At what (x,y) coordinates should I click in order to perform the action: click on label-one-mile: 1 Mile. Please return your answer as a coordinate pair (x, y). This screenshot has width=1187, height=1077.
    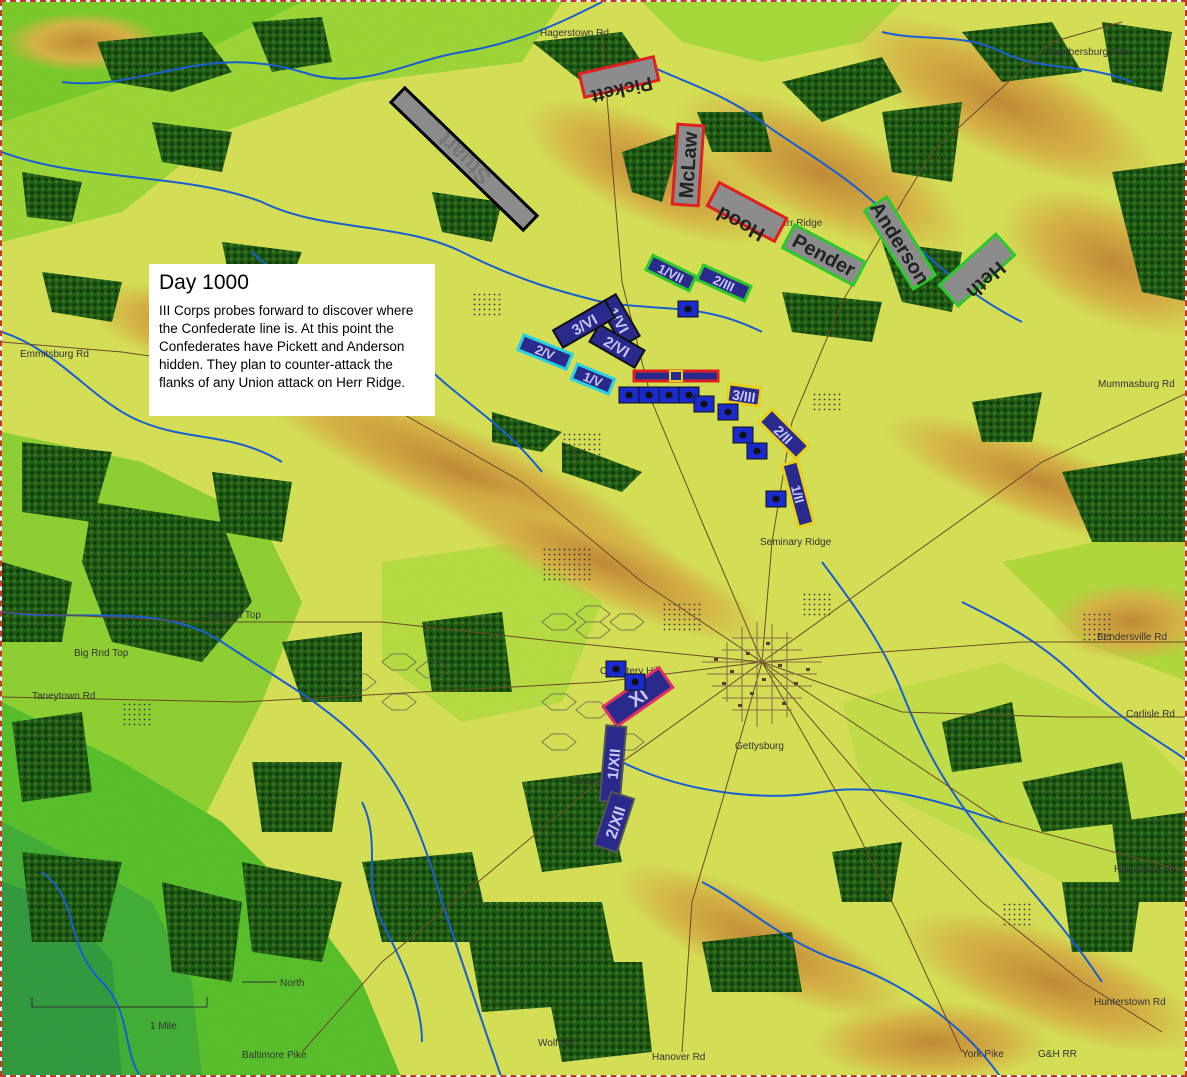
    Looking at the image, I should click on (163, 1026).